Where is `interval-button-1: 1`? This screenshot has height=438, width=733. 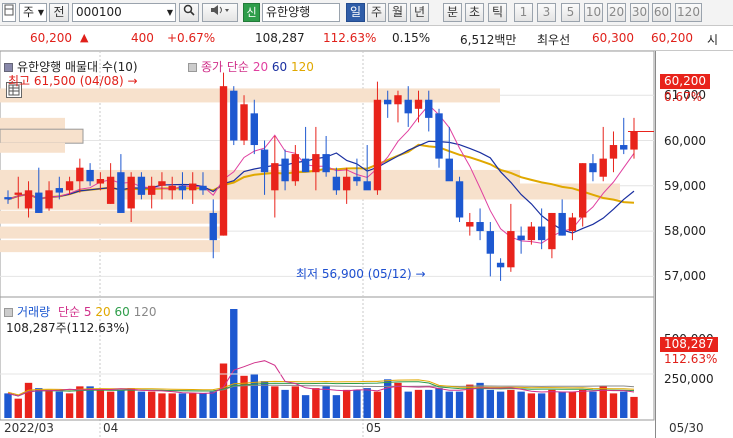
interval-button-1: 1 is located at coordinates (523, 12).